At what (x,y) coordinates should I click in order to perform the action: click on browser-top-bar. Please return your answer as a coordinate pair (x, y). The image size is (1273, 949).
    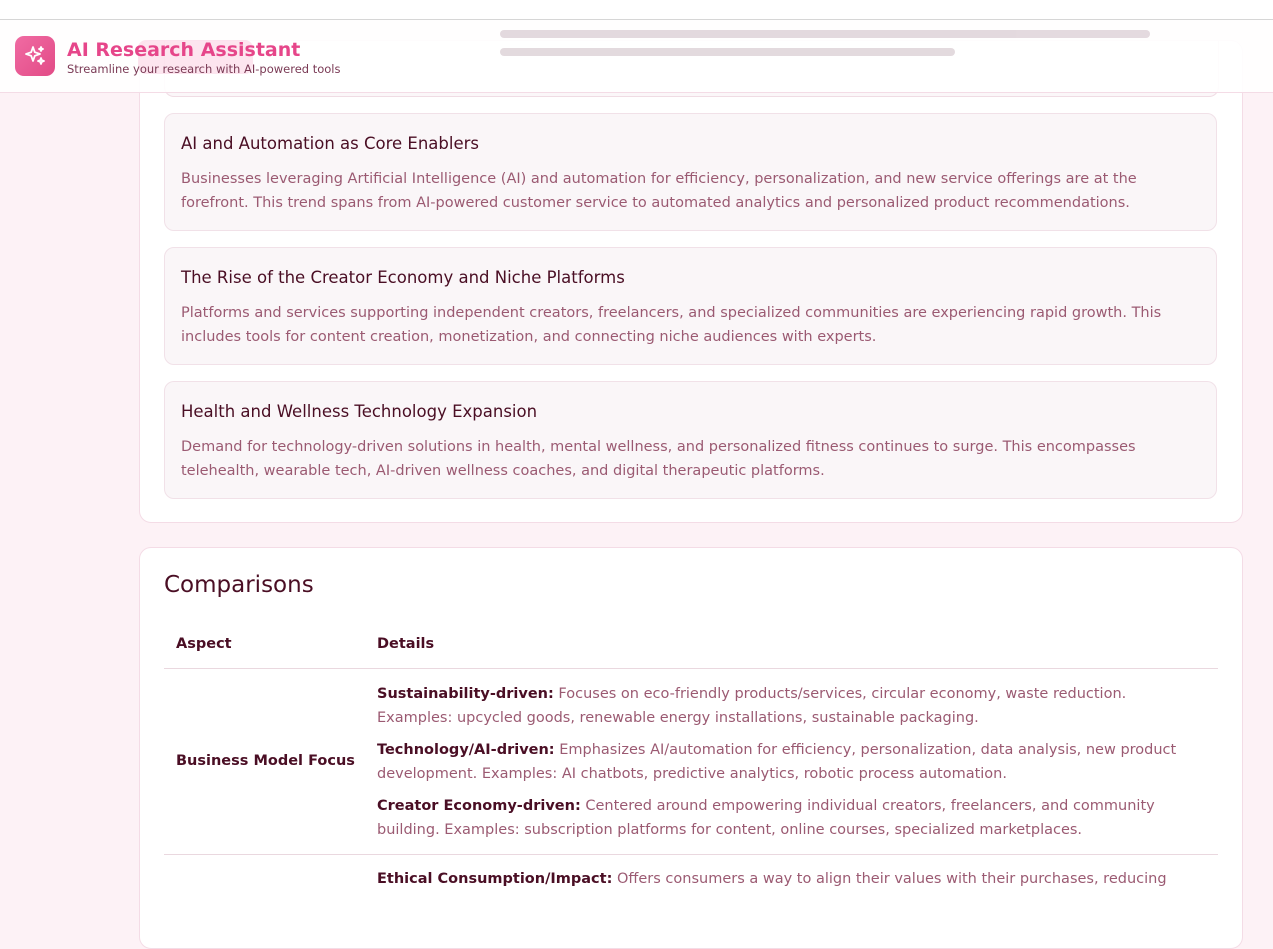
    Looking at the image, I should click on (636, 10).